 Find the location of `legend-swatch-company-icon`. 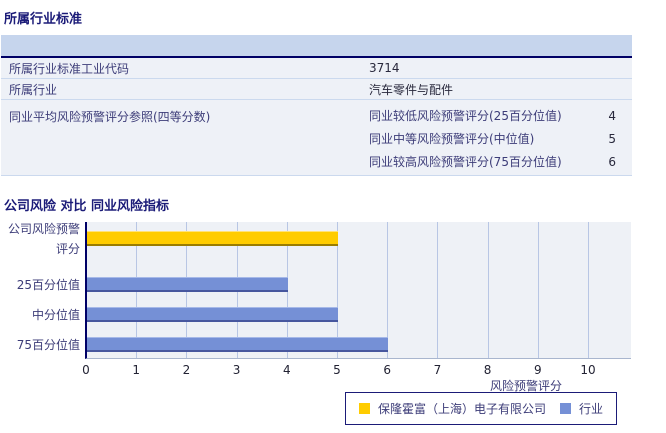

legend-swatch-company-icon is located at coordinates (364, 408).